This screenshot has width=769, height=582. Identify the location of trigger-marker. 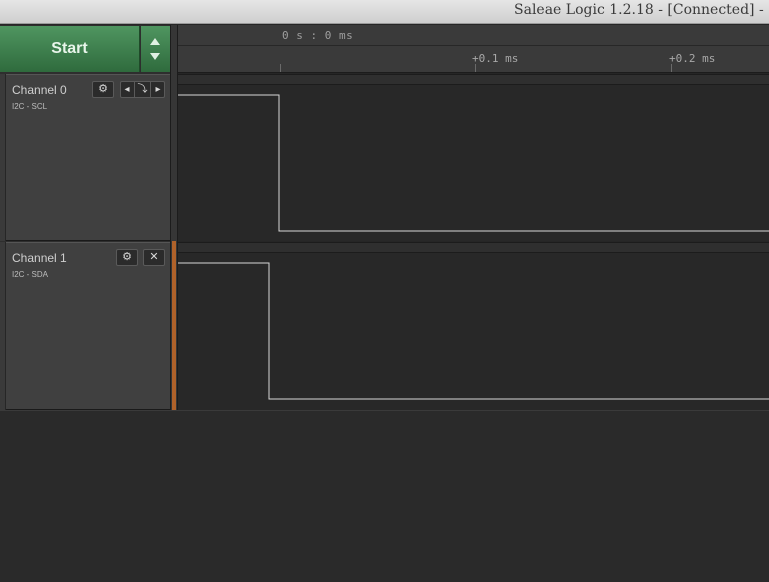
(174, 325).